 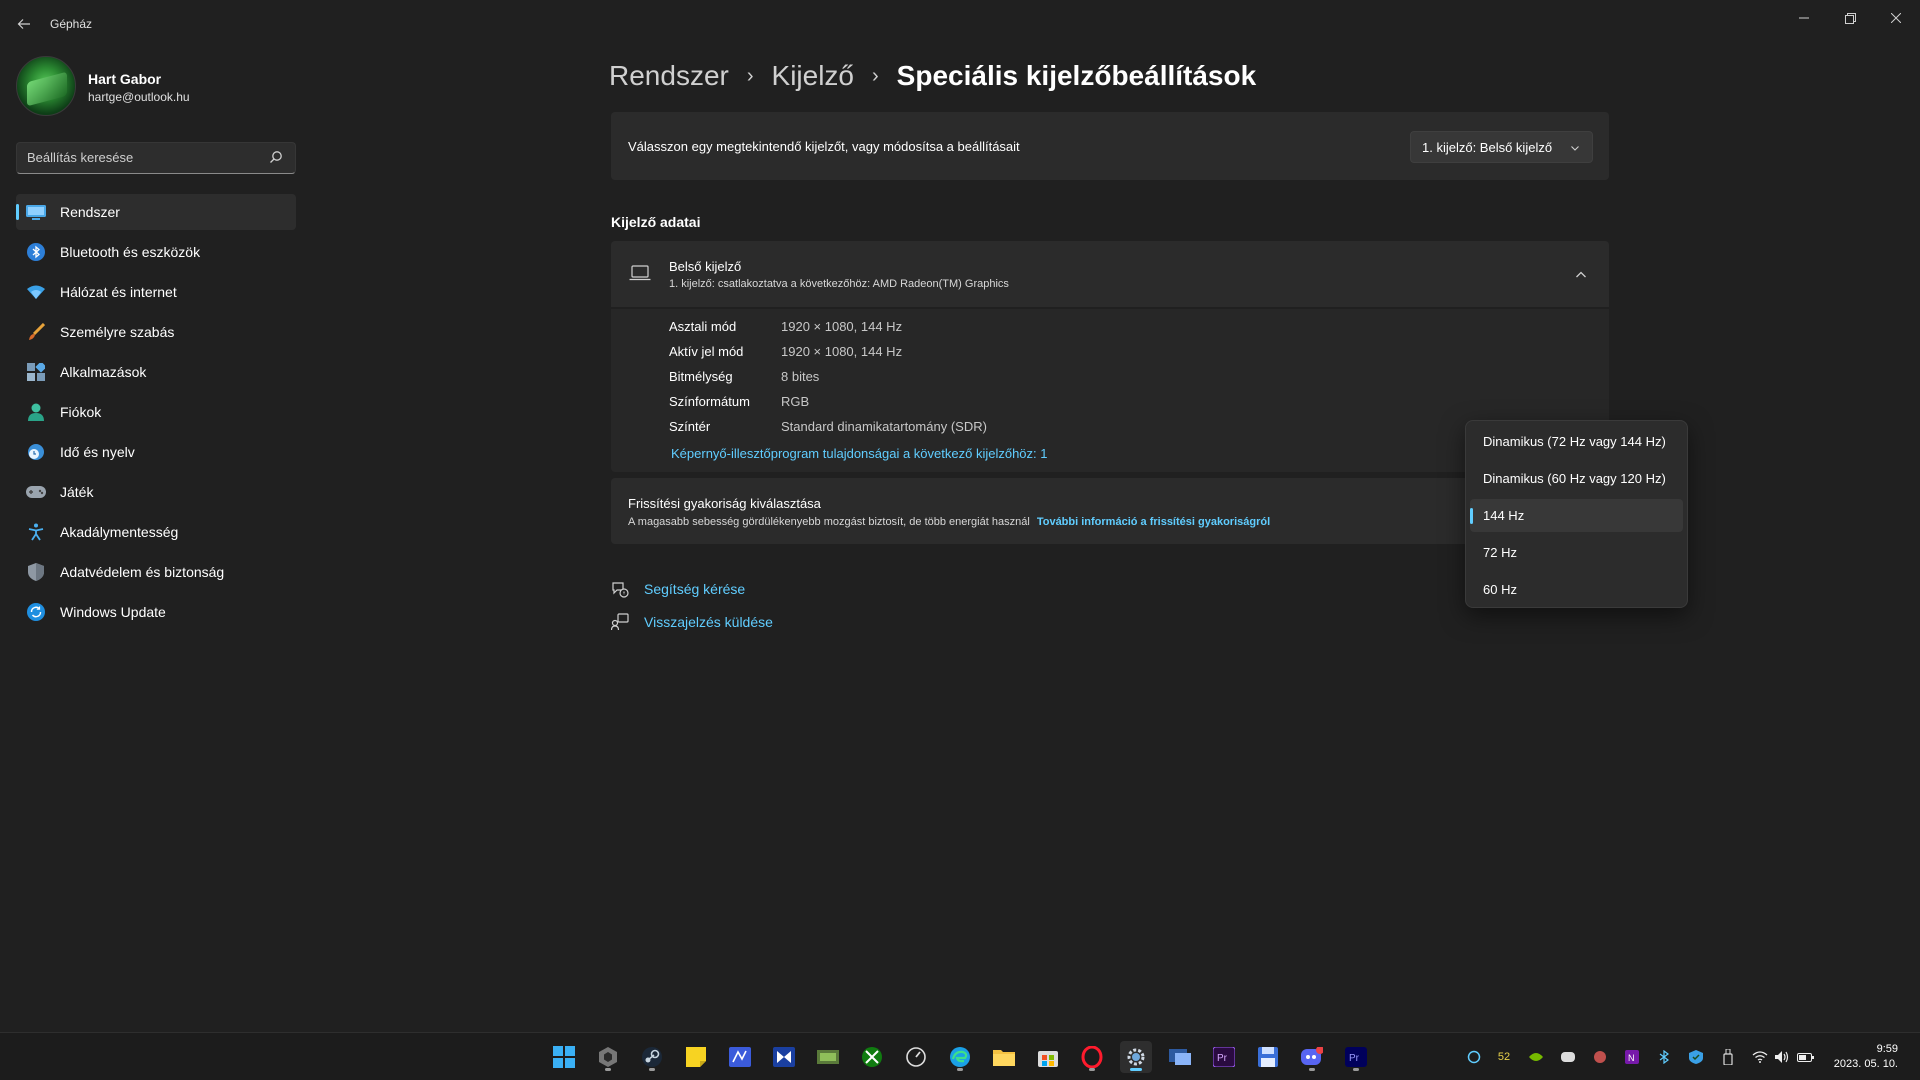 I want to click on apps-icon, so click(x=36, y=372).